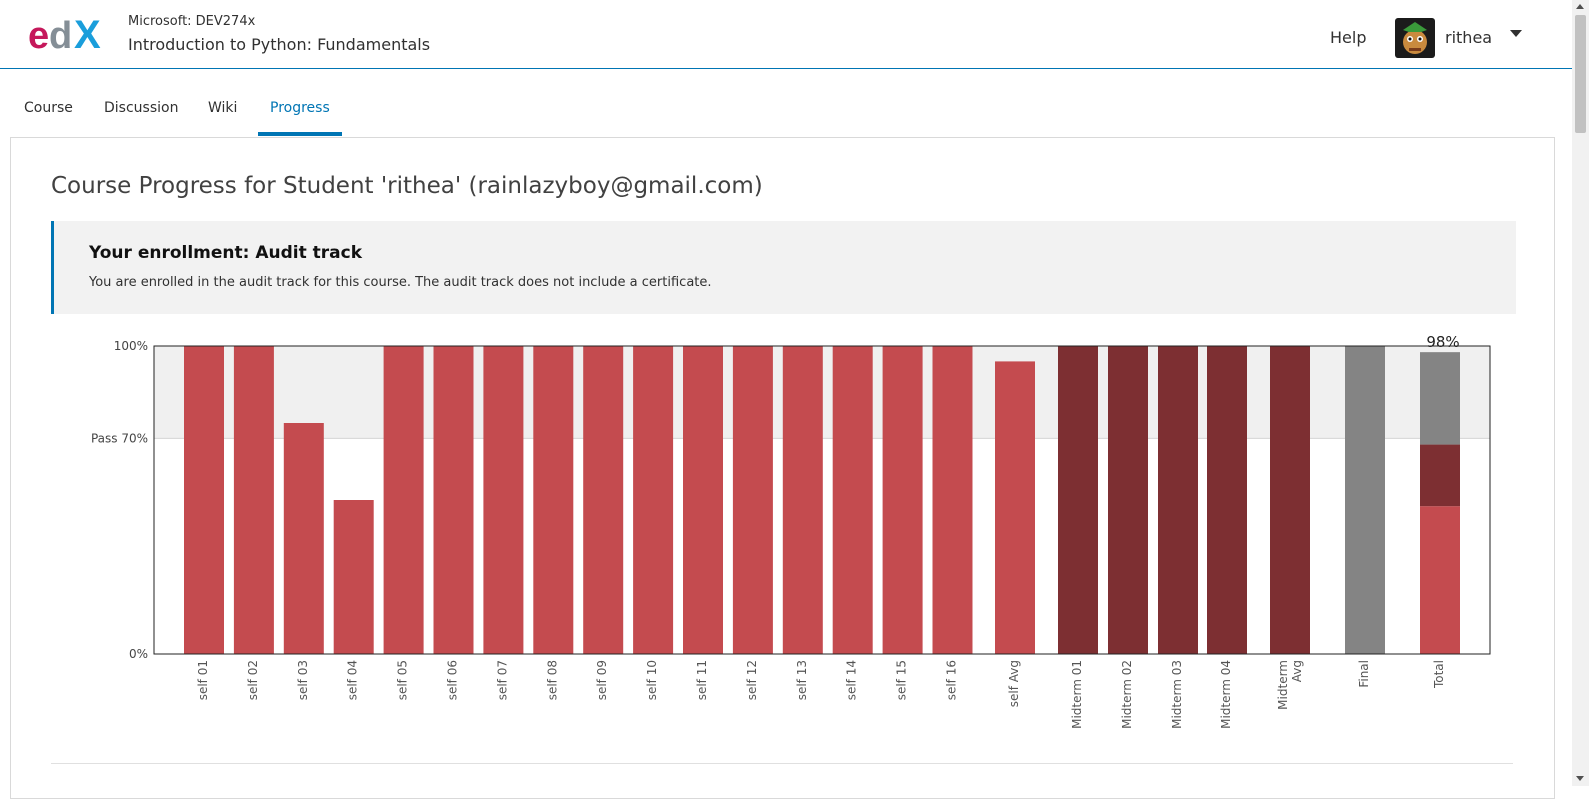 The image size is (1589, 799). Describe the element at coordinates (353, 680) in the screenshot. I see `x-tick-label: self 04` at that location.